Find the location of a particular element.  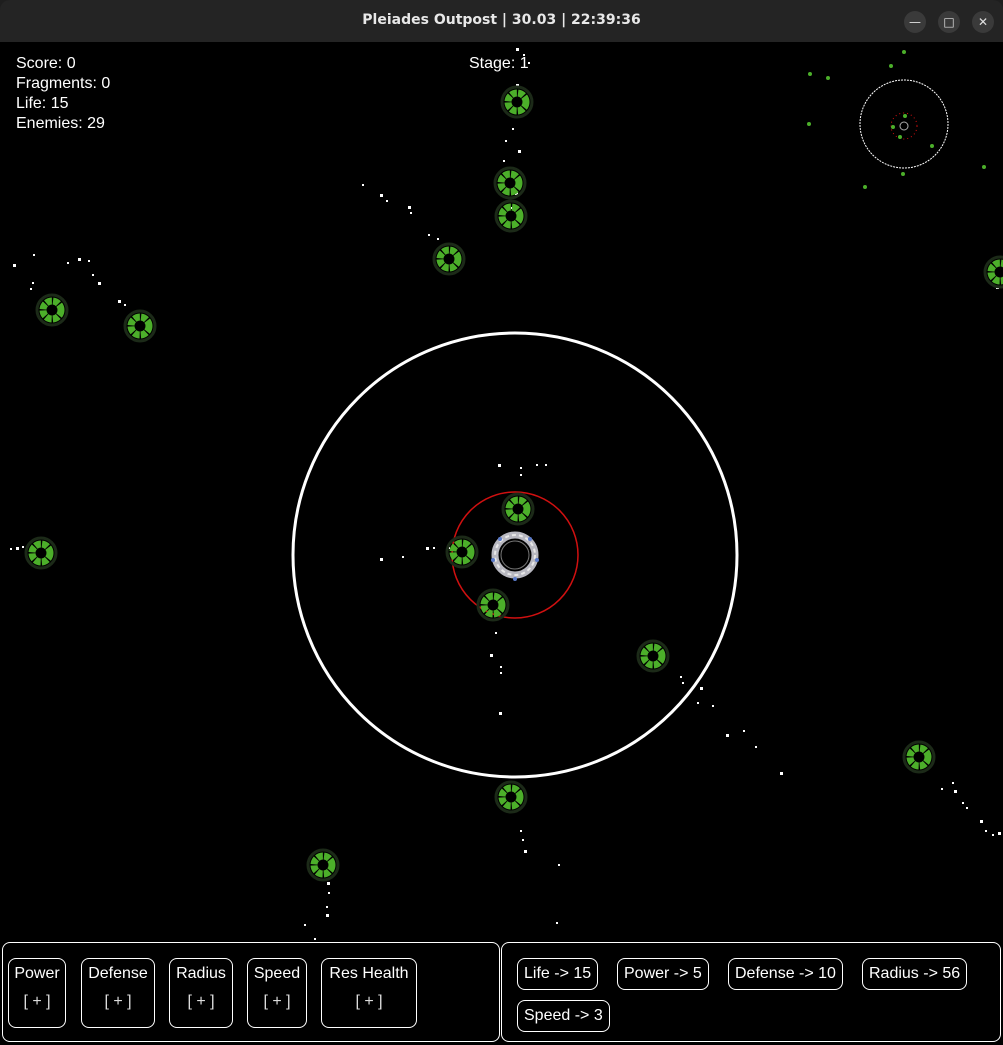

upgrade-res-health-button: Res Health [ + ] is located at coordinates (369, 993).